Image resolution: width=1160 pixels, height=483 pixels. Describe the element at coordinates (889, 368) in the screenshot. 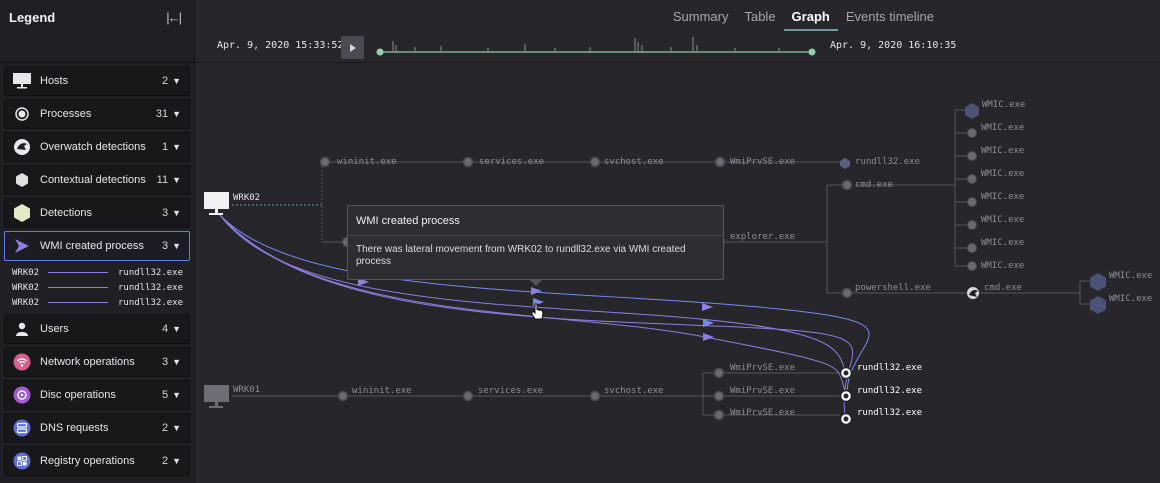

I see `process-label: rundll32.exe` at that location.